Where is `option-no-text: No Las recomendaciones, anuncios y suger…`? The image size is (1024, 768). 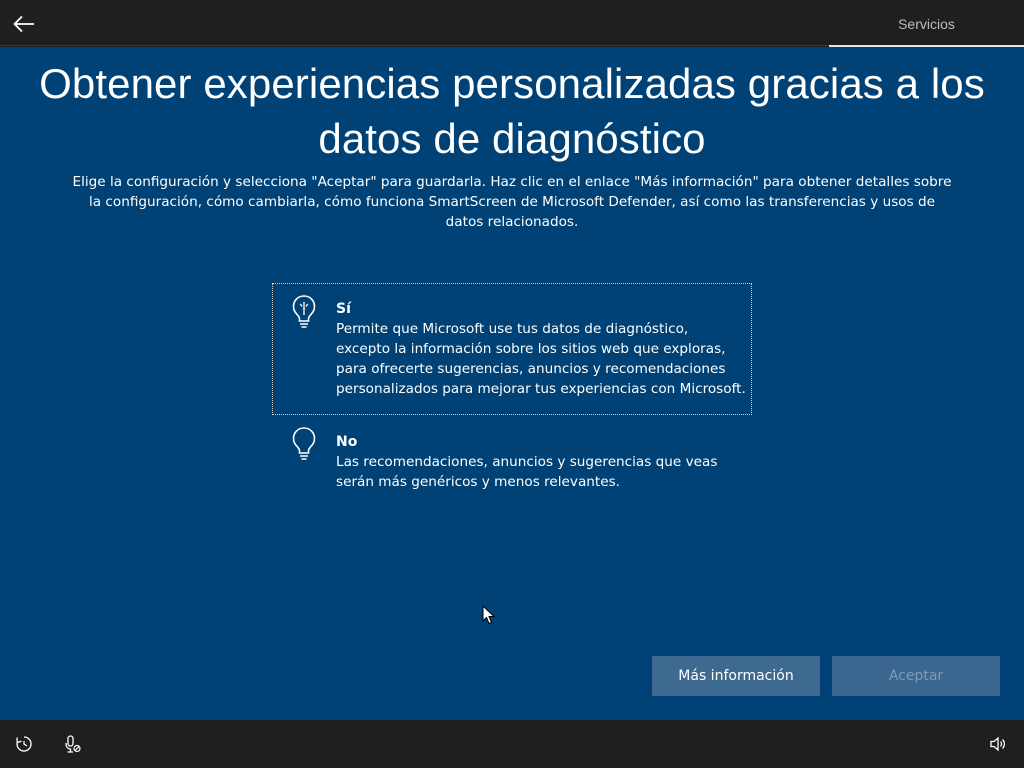 option-no-text: No Las recomendaciones, anuncios y suger… is located at coordinates (541, 462).